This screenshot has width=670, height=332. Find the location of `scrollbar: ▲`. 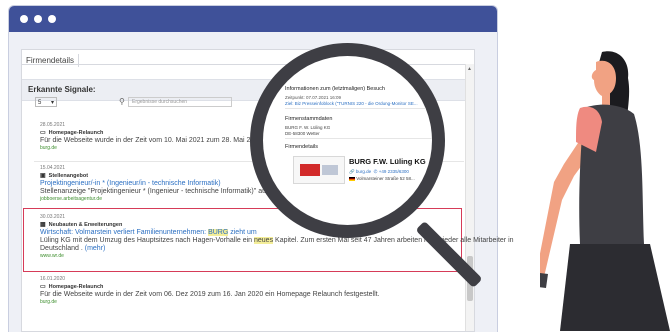

scrollbar: ▲ is located at coordinates (469, 197).